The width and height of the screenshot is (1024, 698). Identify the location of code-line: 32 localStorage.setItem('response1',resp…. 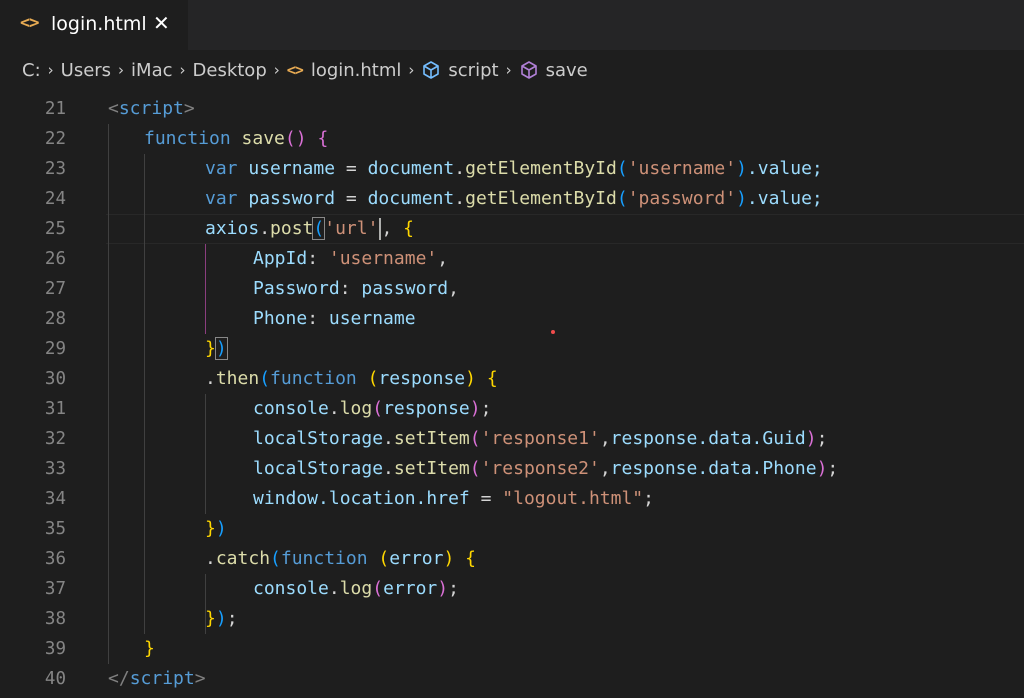
(512, 439).